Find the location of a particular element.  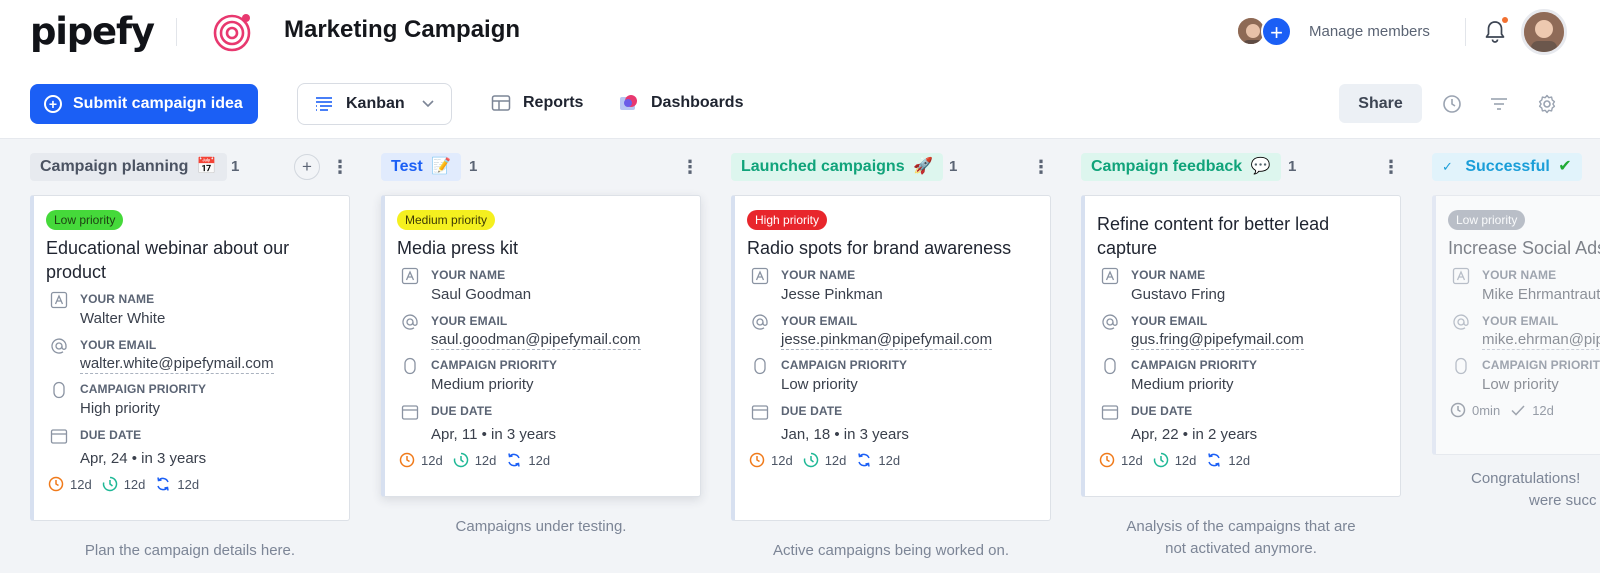

card-timers: 0min 12d is located at coordinates (1524, 410).